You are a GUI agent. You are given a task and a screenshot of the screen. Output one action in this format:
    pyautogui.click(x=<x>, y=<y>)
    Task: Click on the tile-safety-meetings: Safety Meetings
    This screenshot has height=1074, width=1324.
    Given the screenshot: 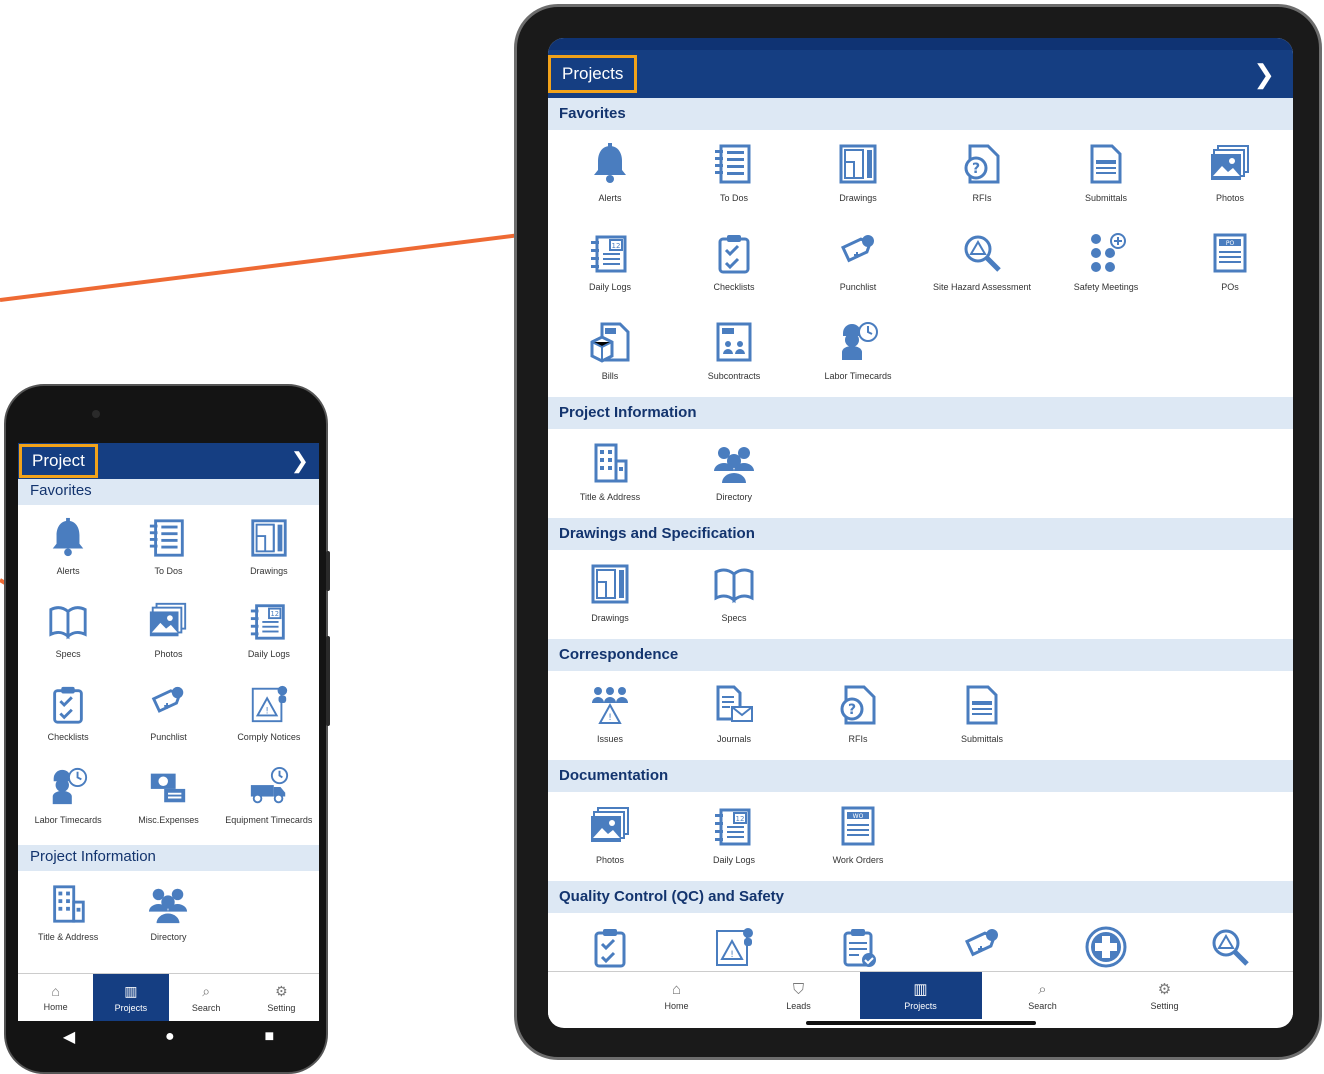 What is the action you would take?
    pyautogui.click(x=1106, y=263)
    